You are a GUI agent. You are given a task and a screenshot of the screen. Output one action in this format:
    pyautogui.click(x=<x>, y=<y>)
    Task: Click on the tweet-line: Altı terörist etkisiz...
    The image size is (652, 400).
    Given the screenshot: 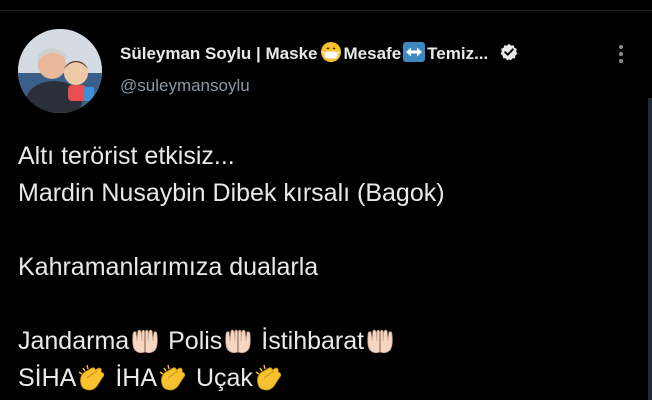 What is the action you would take?
    pyautogui.click(x=126, y=156)
    